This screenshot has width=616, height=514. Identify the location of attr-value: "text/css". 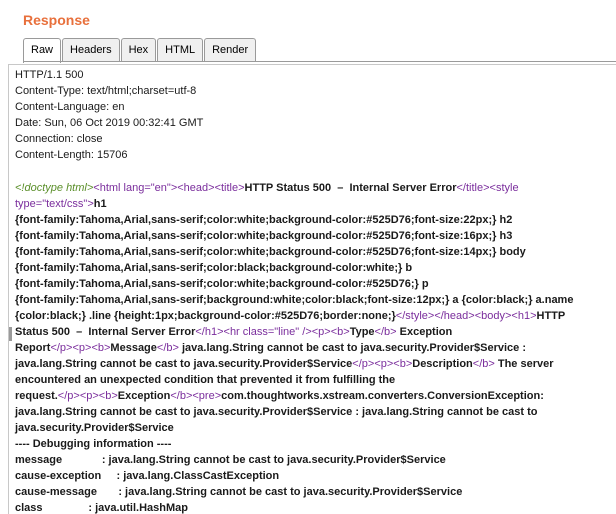
(65, 204).